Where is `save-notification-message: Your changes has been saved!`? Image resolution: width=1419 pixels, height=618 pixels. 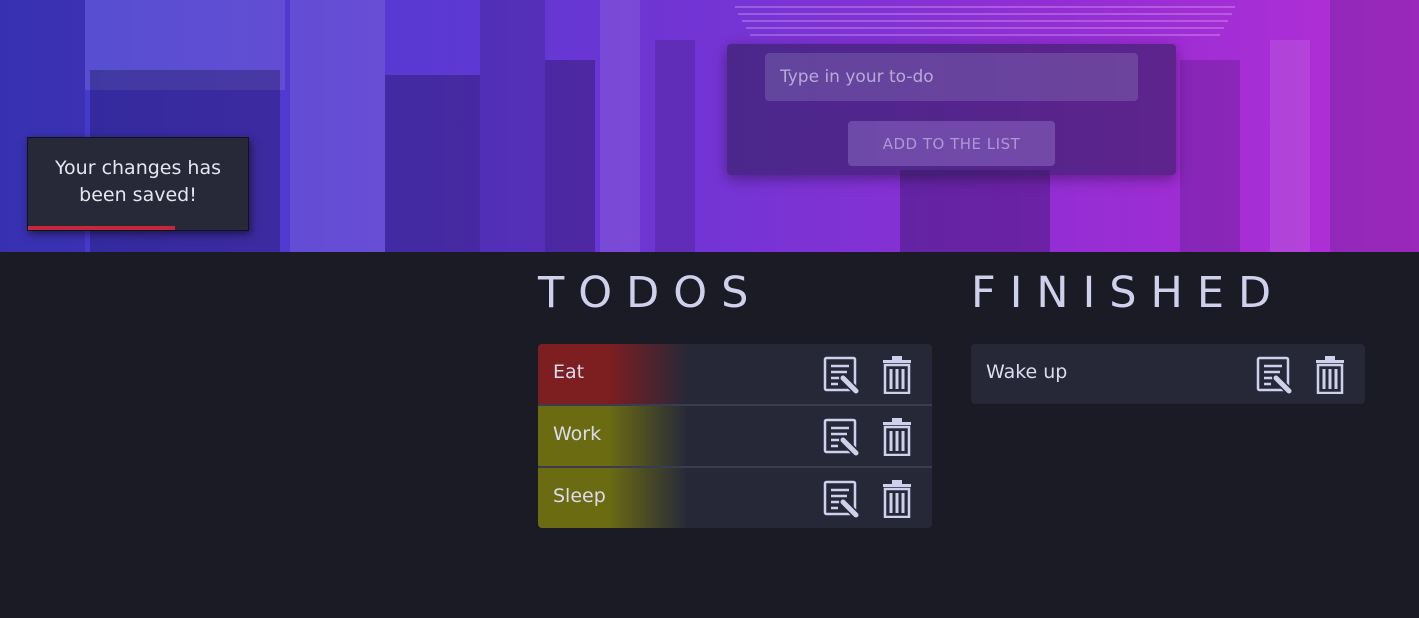 save-notification-message: Your changes has been saved! is located at coordinates (138, 181).